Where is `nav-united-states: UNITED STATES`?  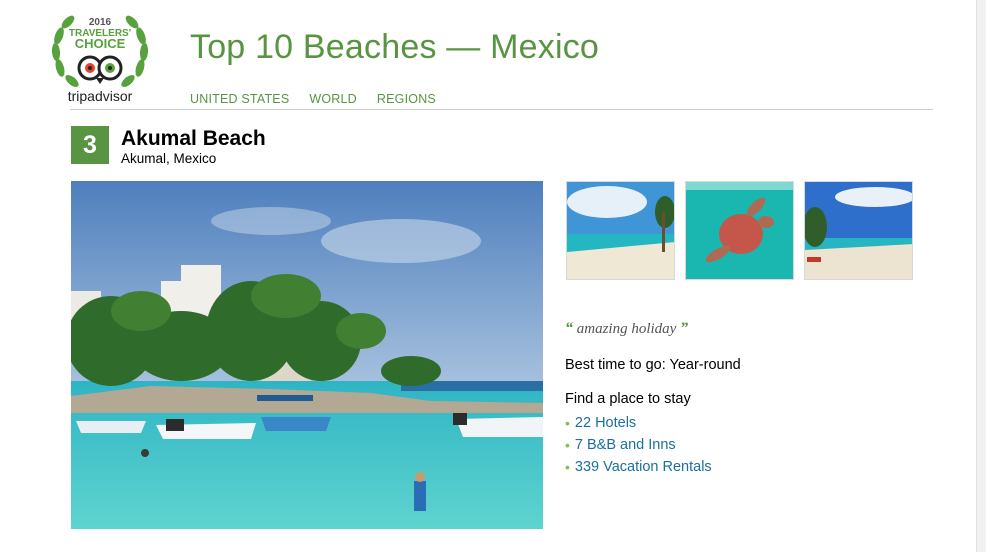
nav-united-states: UNITED STATES is located at coordinates (239, 99).